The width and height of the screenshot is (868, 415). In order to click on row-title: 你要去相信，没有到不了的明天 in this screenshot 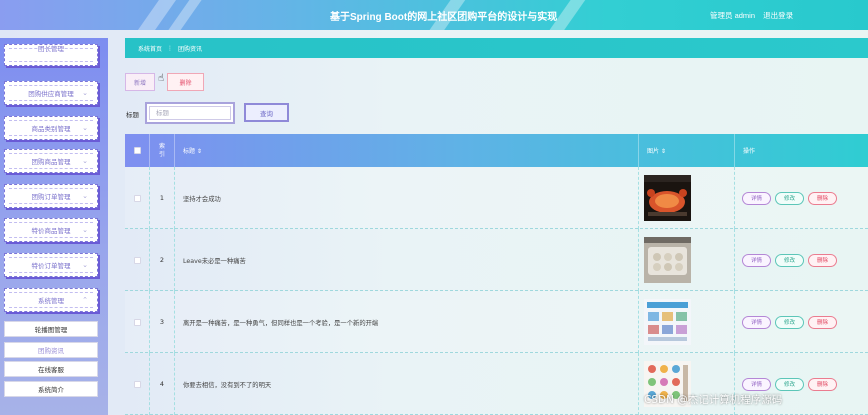, I will do `click(407, 384)`.